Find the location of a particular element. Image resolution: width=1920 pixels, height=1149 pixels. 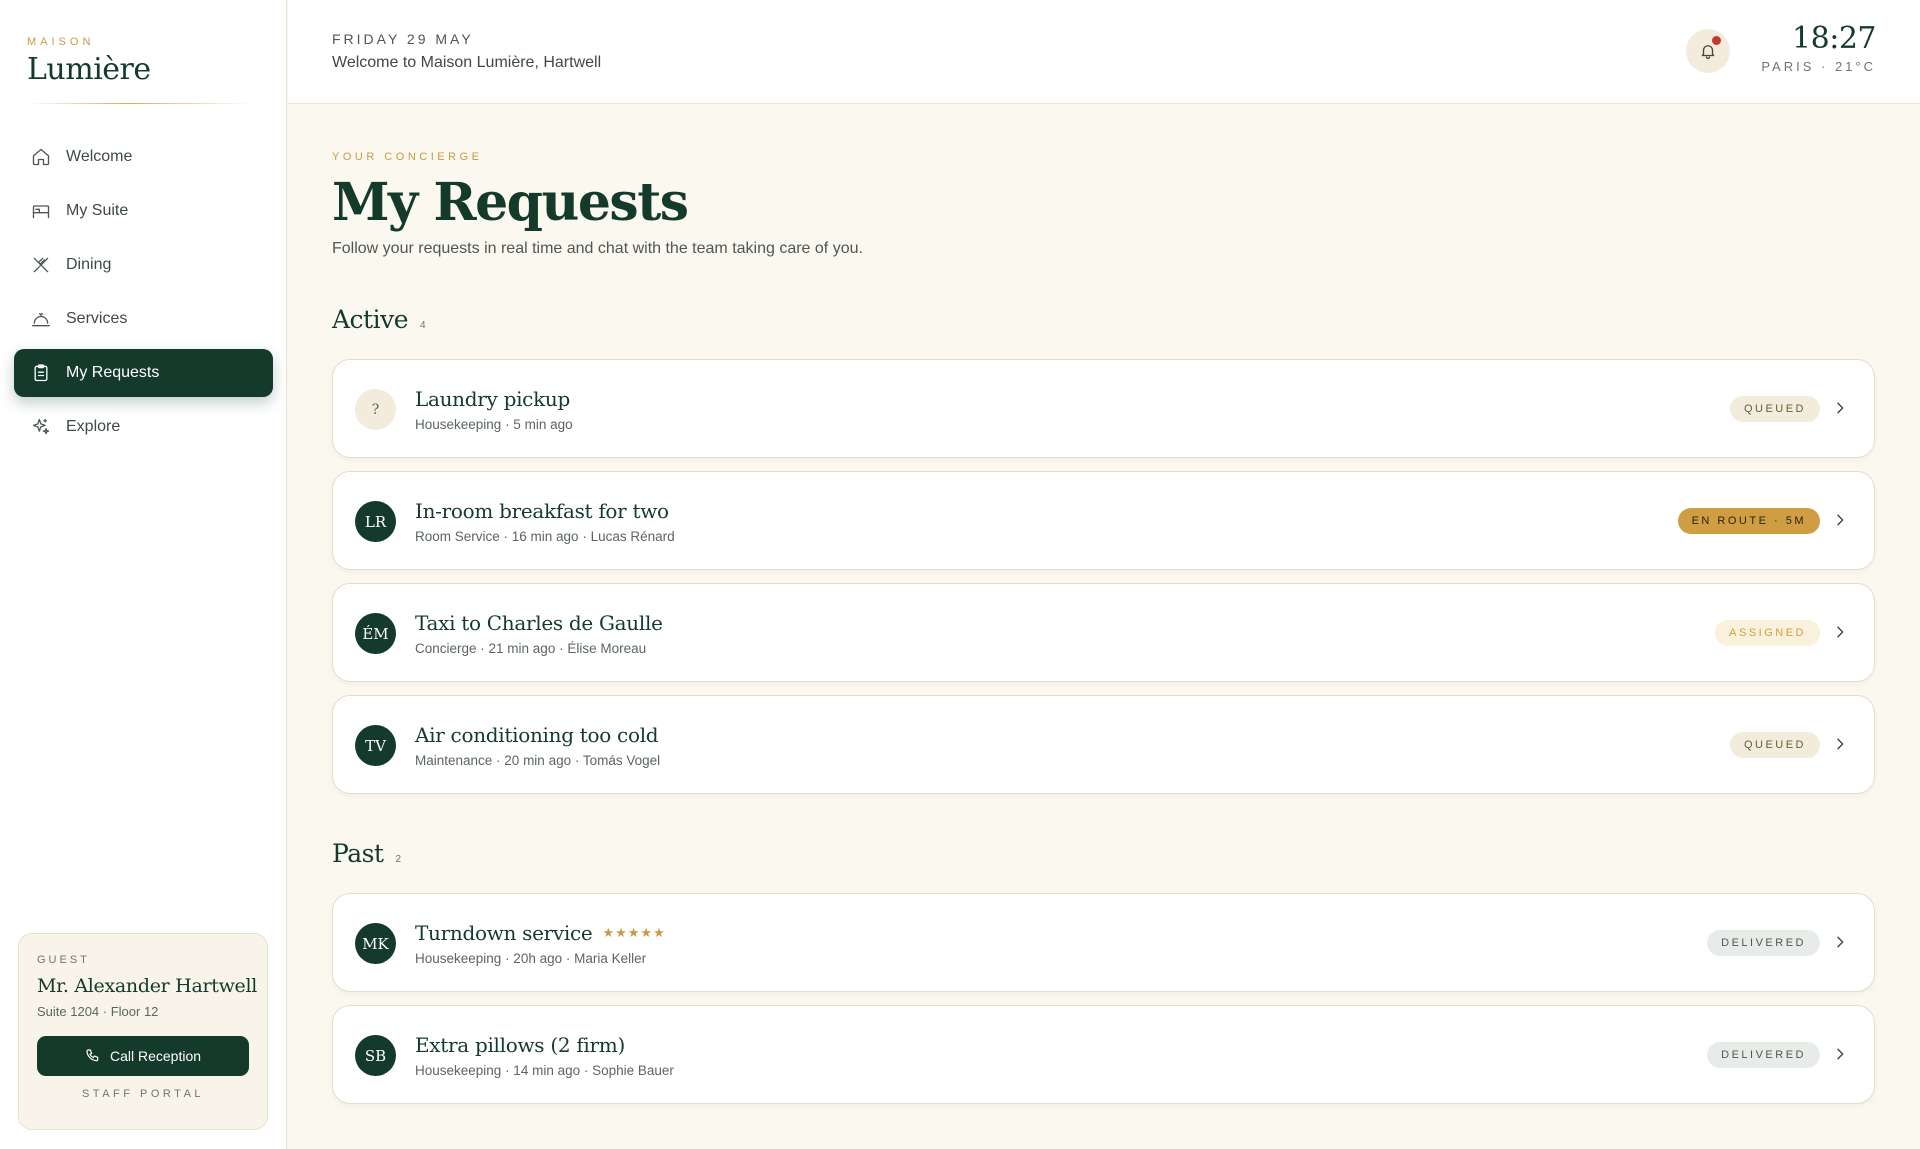

brand-eyebrow: MAISON is located at coordinates (61, 42).